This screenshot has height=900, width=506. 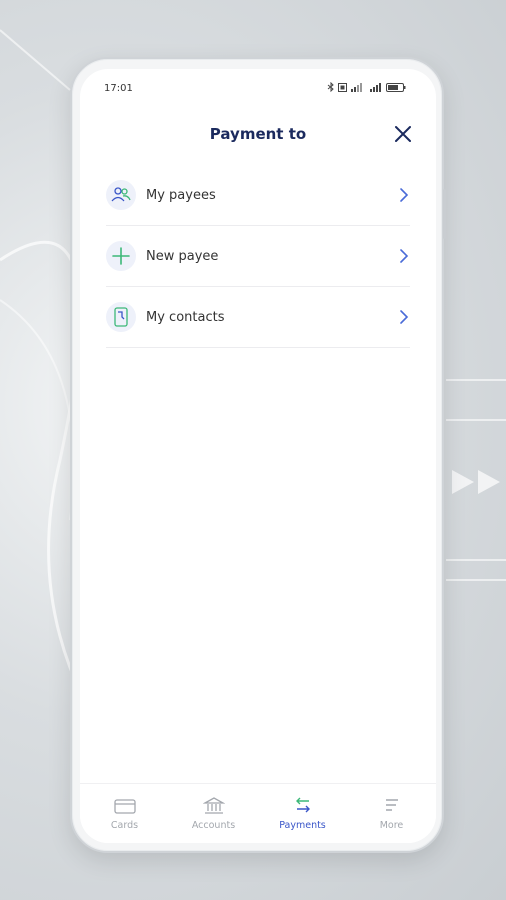 What do you see at coordinates (124, 806) in the screenshot?
I see `card-icon` at bounding box center [124, 806].